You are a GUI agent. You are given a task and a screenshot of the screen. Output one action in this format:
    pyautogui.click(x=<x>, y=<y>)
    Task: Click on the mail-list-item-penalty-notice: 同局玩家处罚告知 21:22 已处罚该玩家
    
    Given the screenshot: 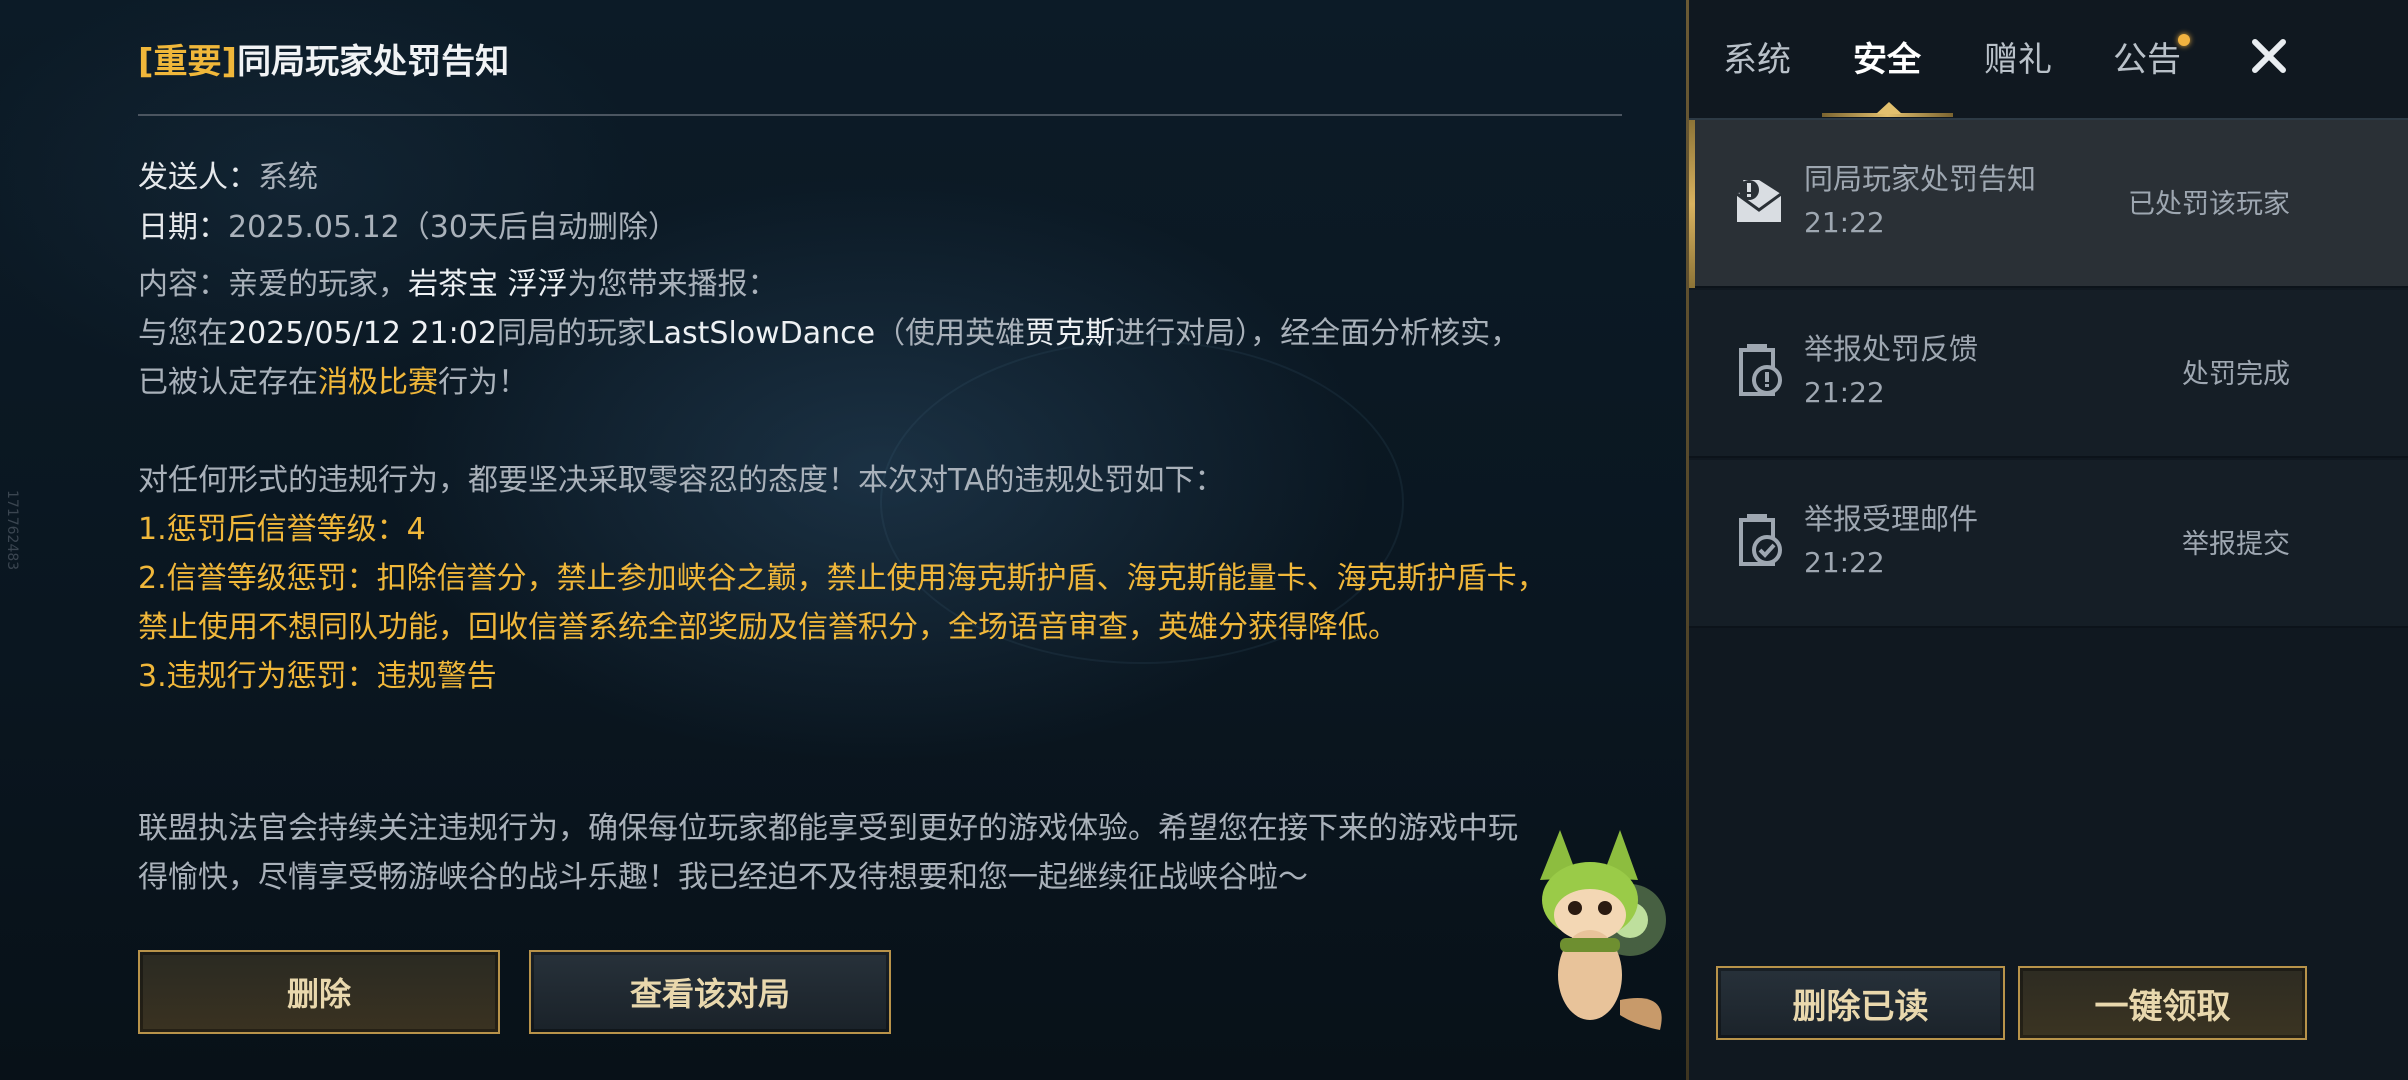 What is the action you would take?
    pyautogui.click(x=2048, y=204)
    